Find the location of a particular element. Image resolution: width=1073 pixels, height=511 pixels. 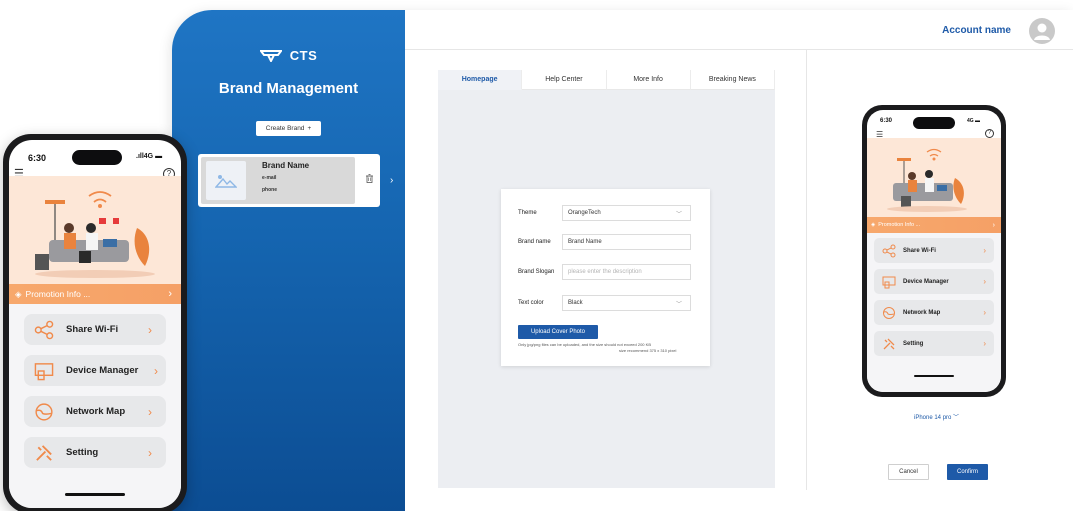

avatar is located at coordinates (1042, 31).